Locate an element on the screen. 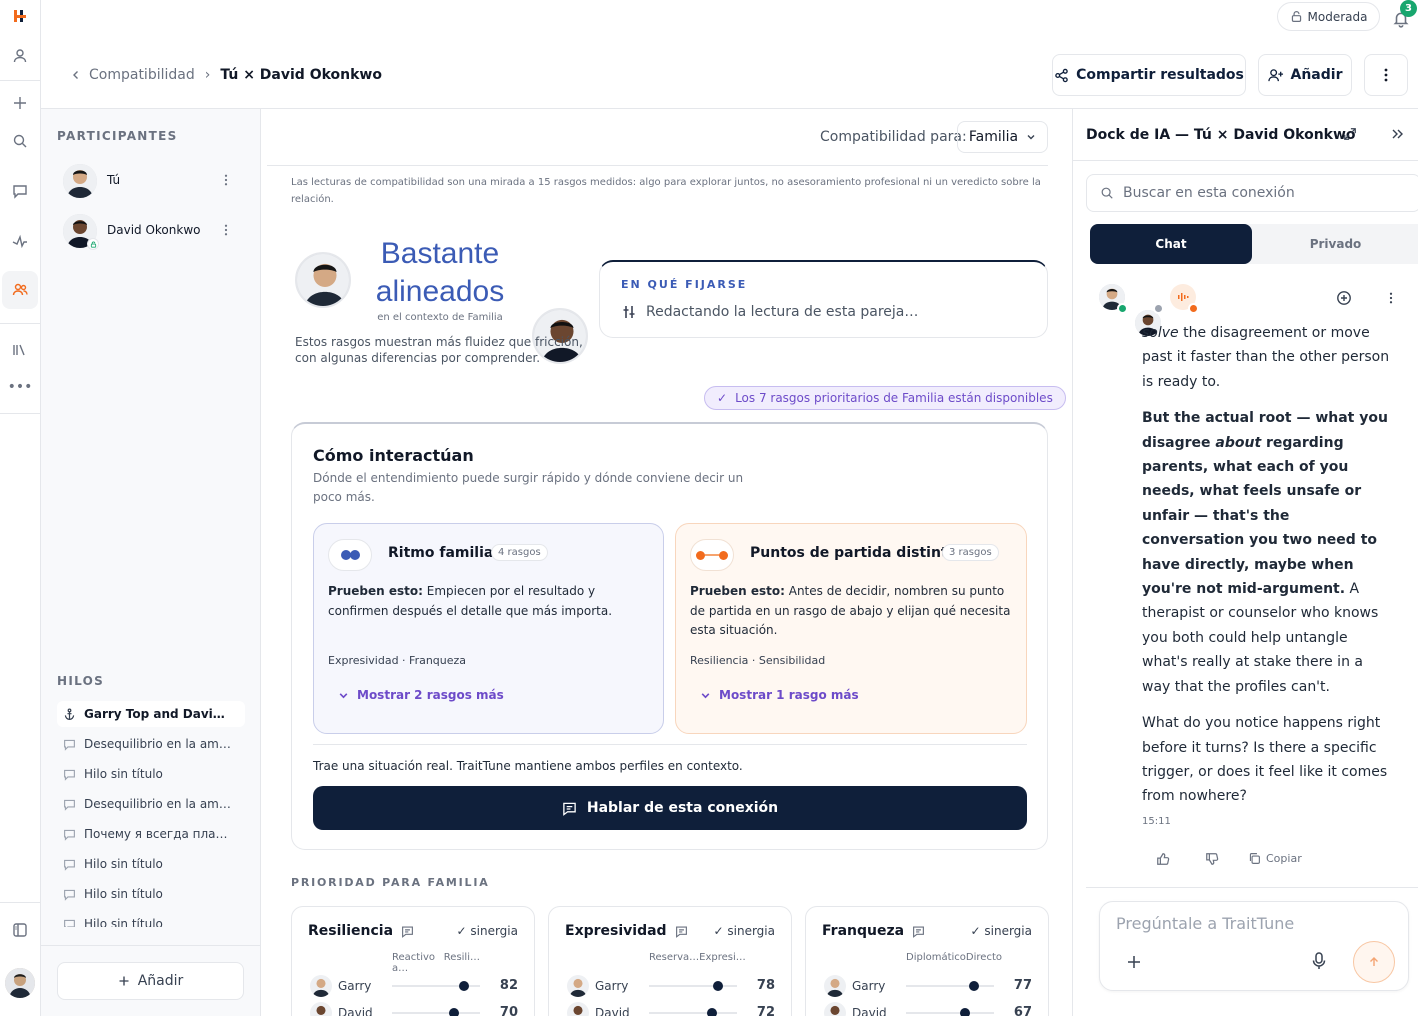  more-icon: ••• is located at coordinates (20, 387).